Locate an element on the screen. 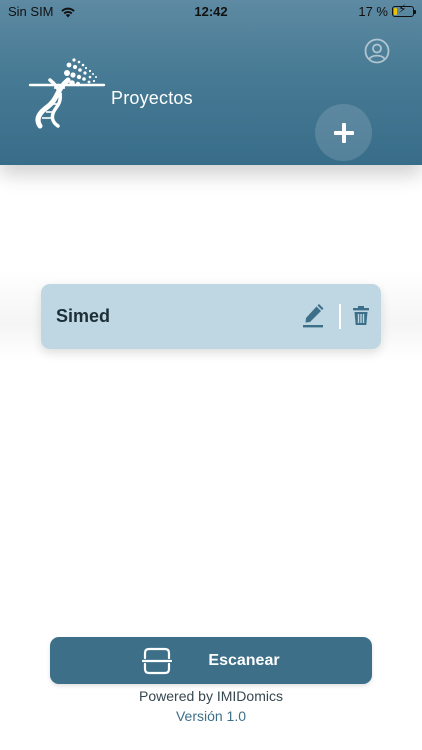  plus-icon is located at coordinates (343, 132).